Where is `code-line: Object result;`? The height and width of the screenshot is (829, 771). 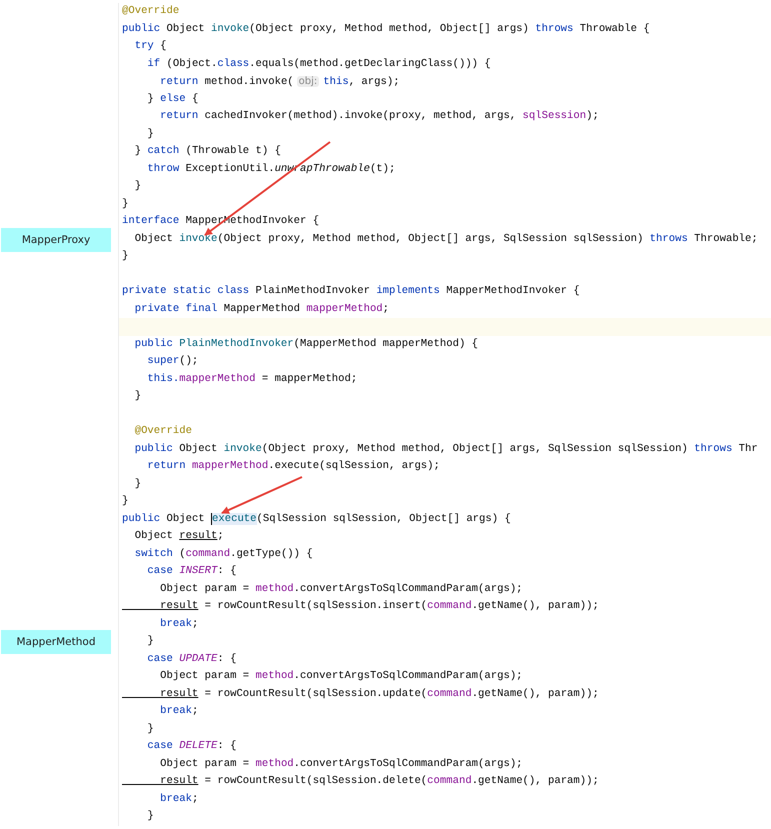 code-line: Object result; is located at coordinates (444, 537).